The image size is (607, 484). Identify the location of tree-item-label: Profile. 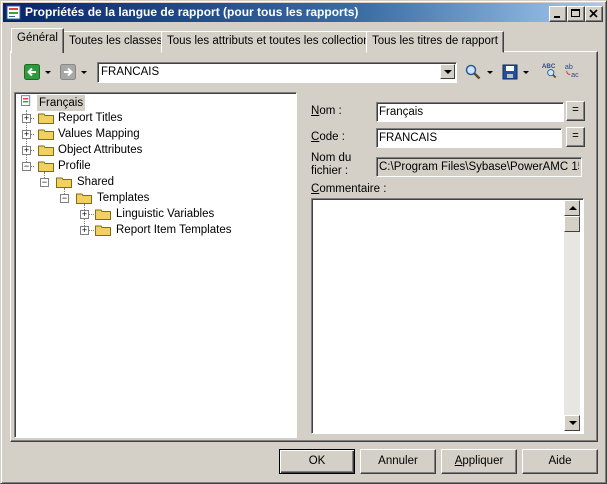
(74, 166).